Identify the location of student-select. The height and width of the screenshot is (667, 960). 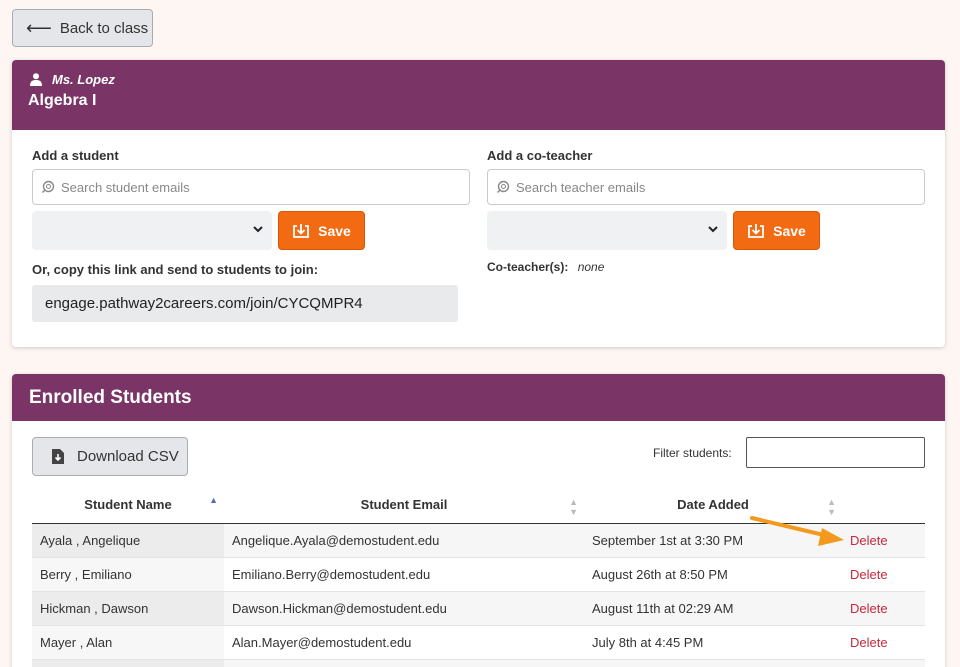
(152, 230).